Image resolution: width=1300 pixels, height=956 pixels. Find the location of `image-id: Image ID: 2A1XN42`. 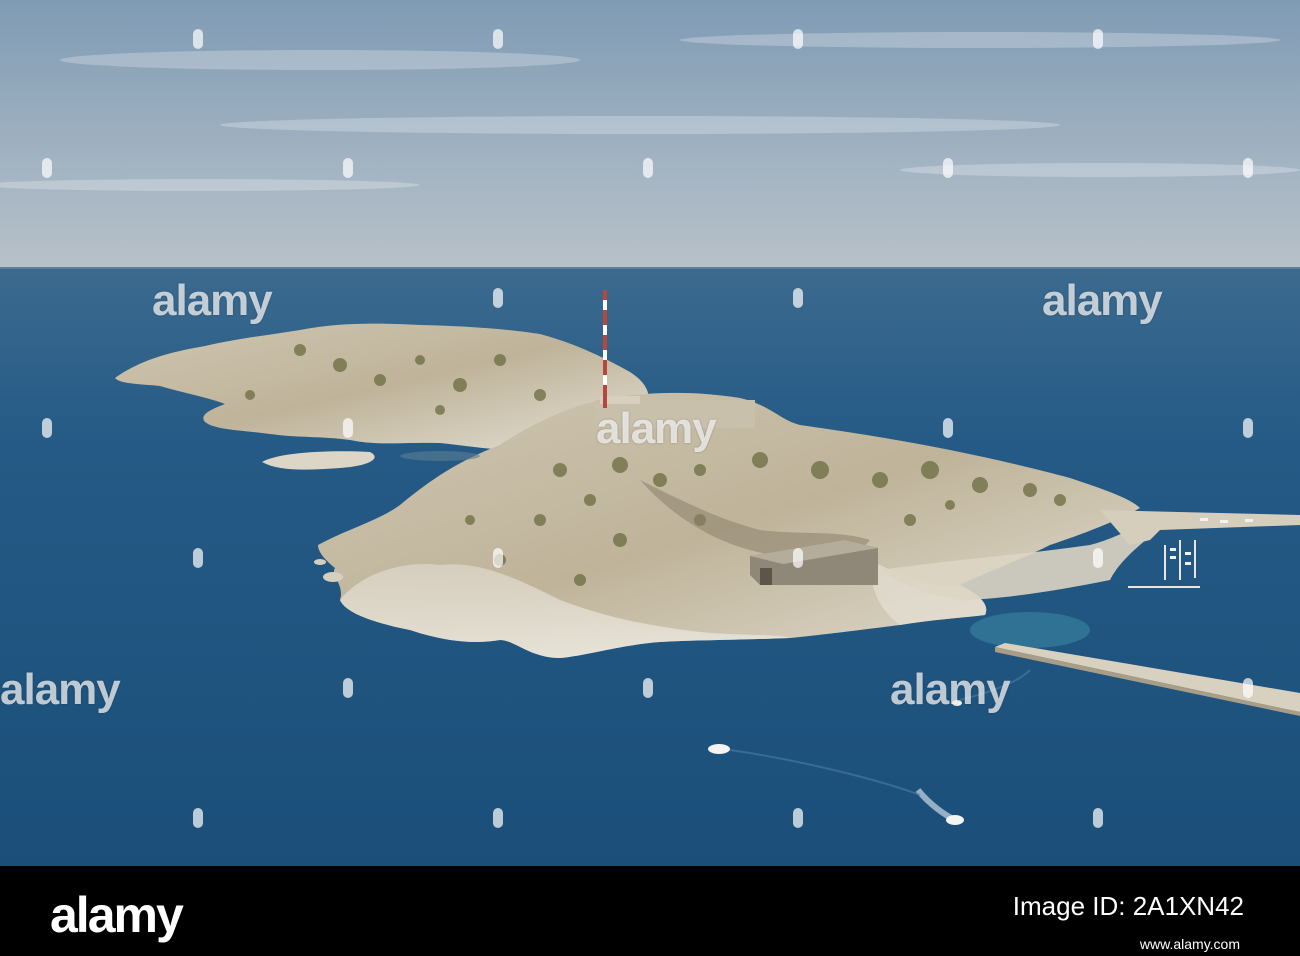

image-id: Image ID: 2A1XN42 is located at coordinates (1128, 906).